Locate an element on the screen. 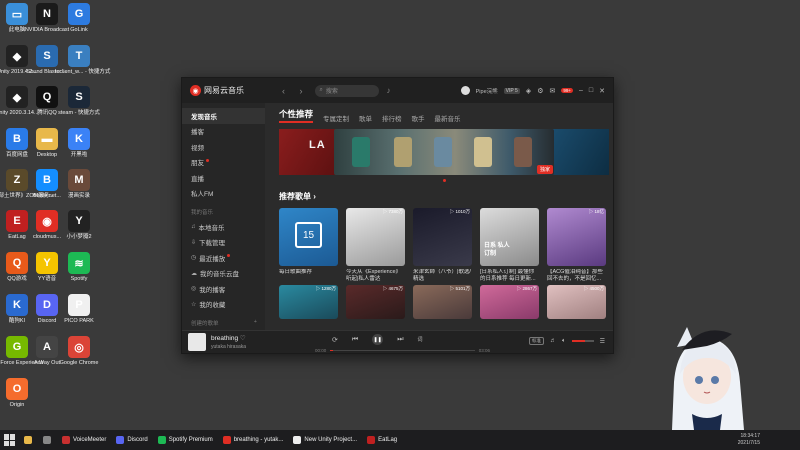 The height and width of the screenshot is (450, 800). playlist-cover: 15 is located at coordinates (308, 237).